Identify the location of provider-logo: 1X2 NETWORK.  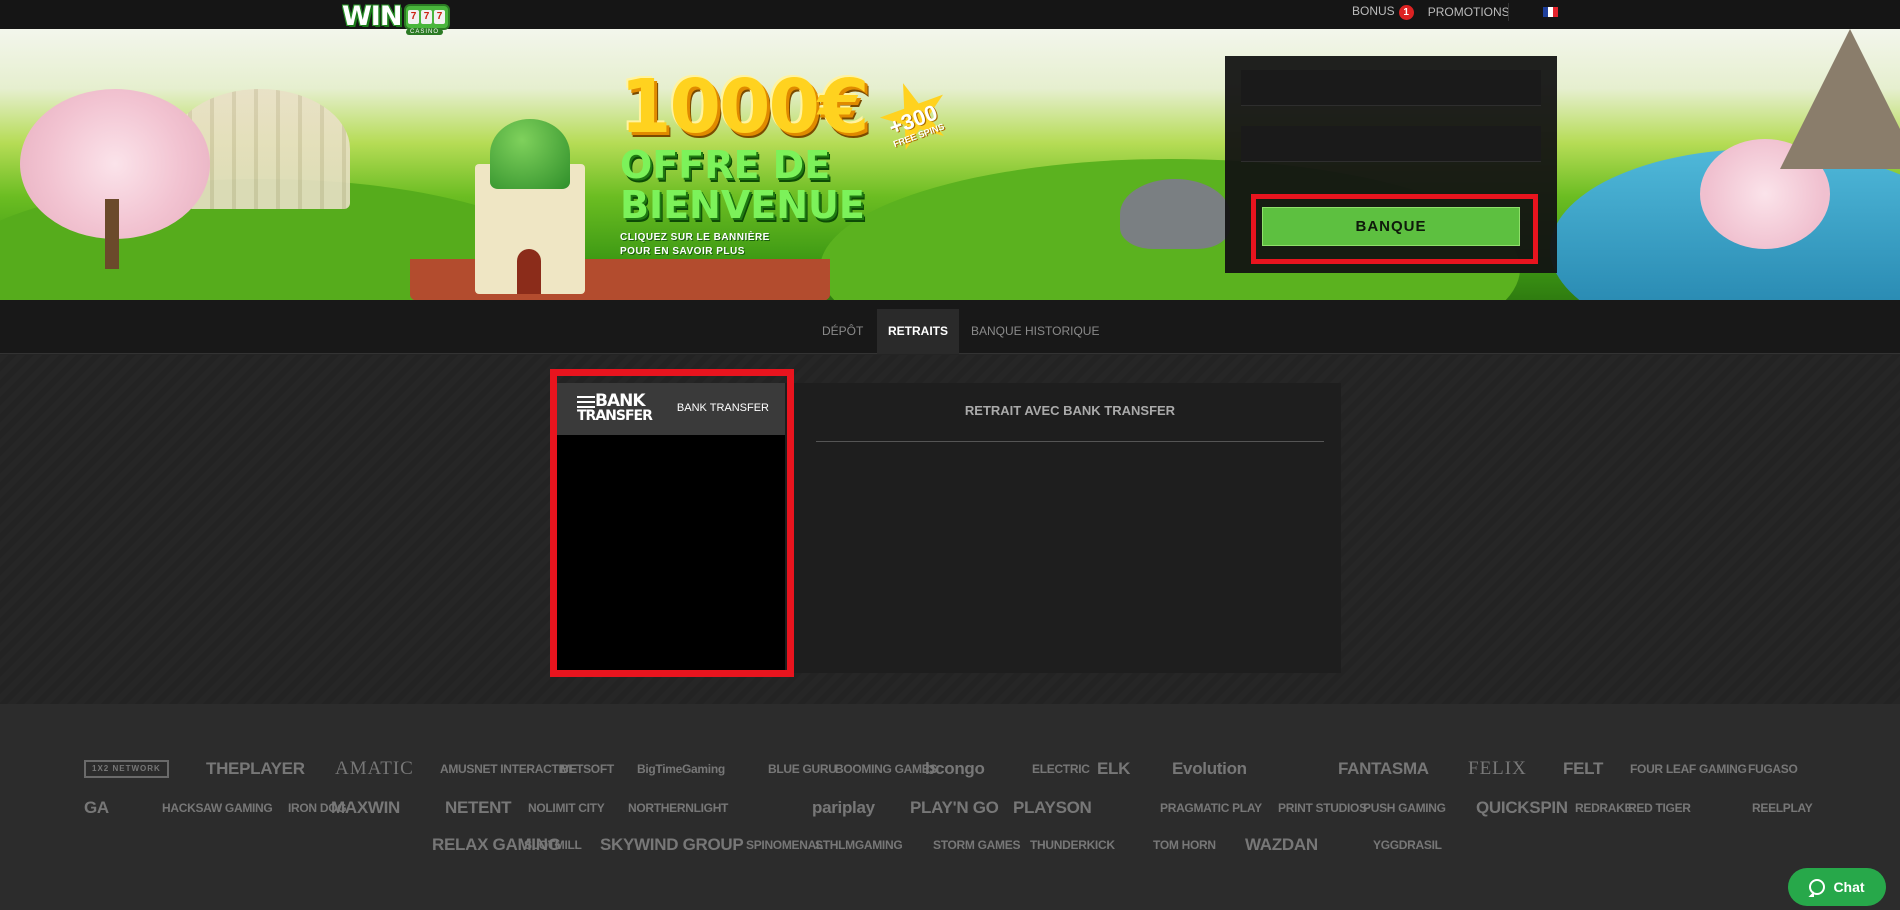
(126, 769).